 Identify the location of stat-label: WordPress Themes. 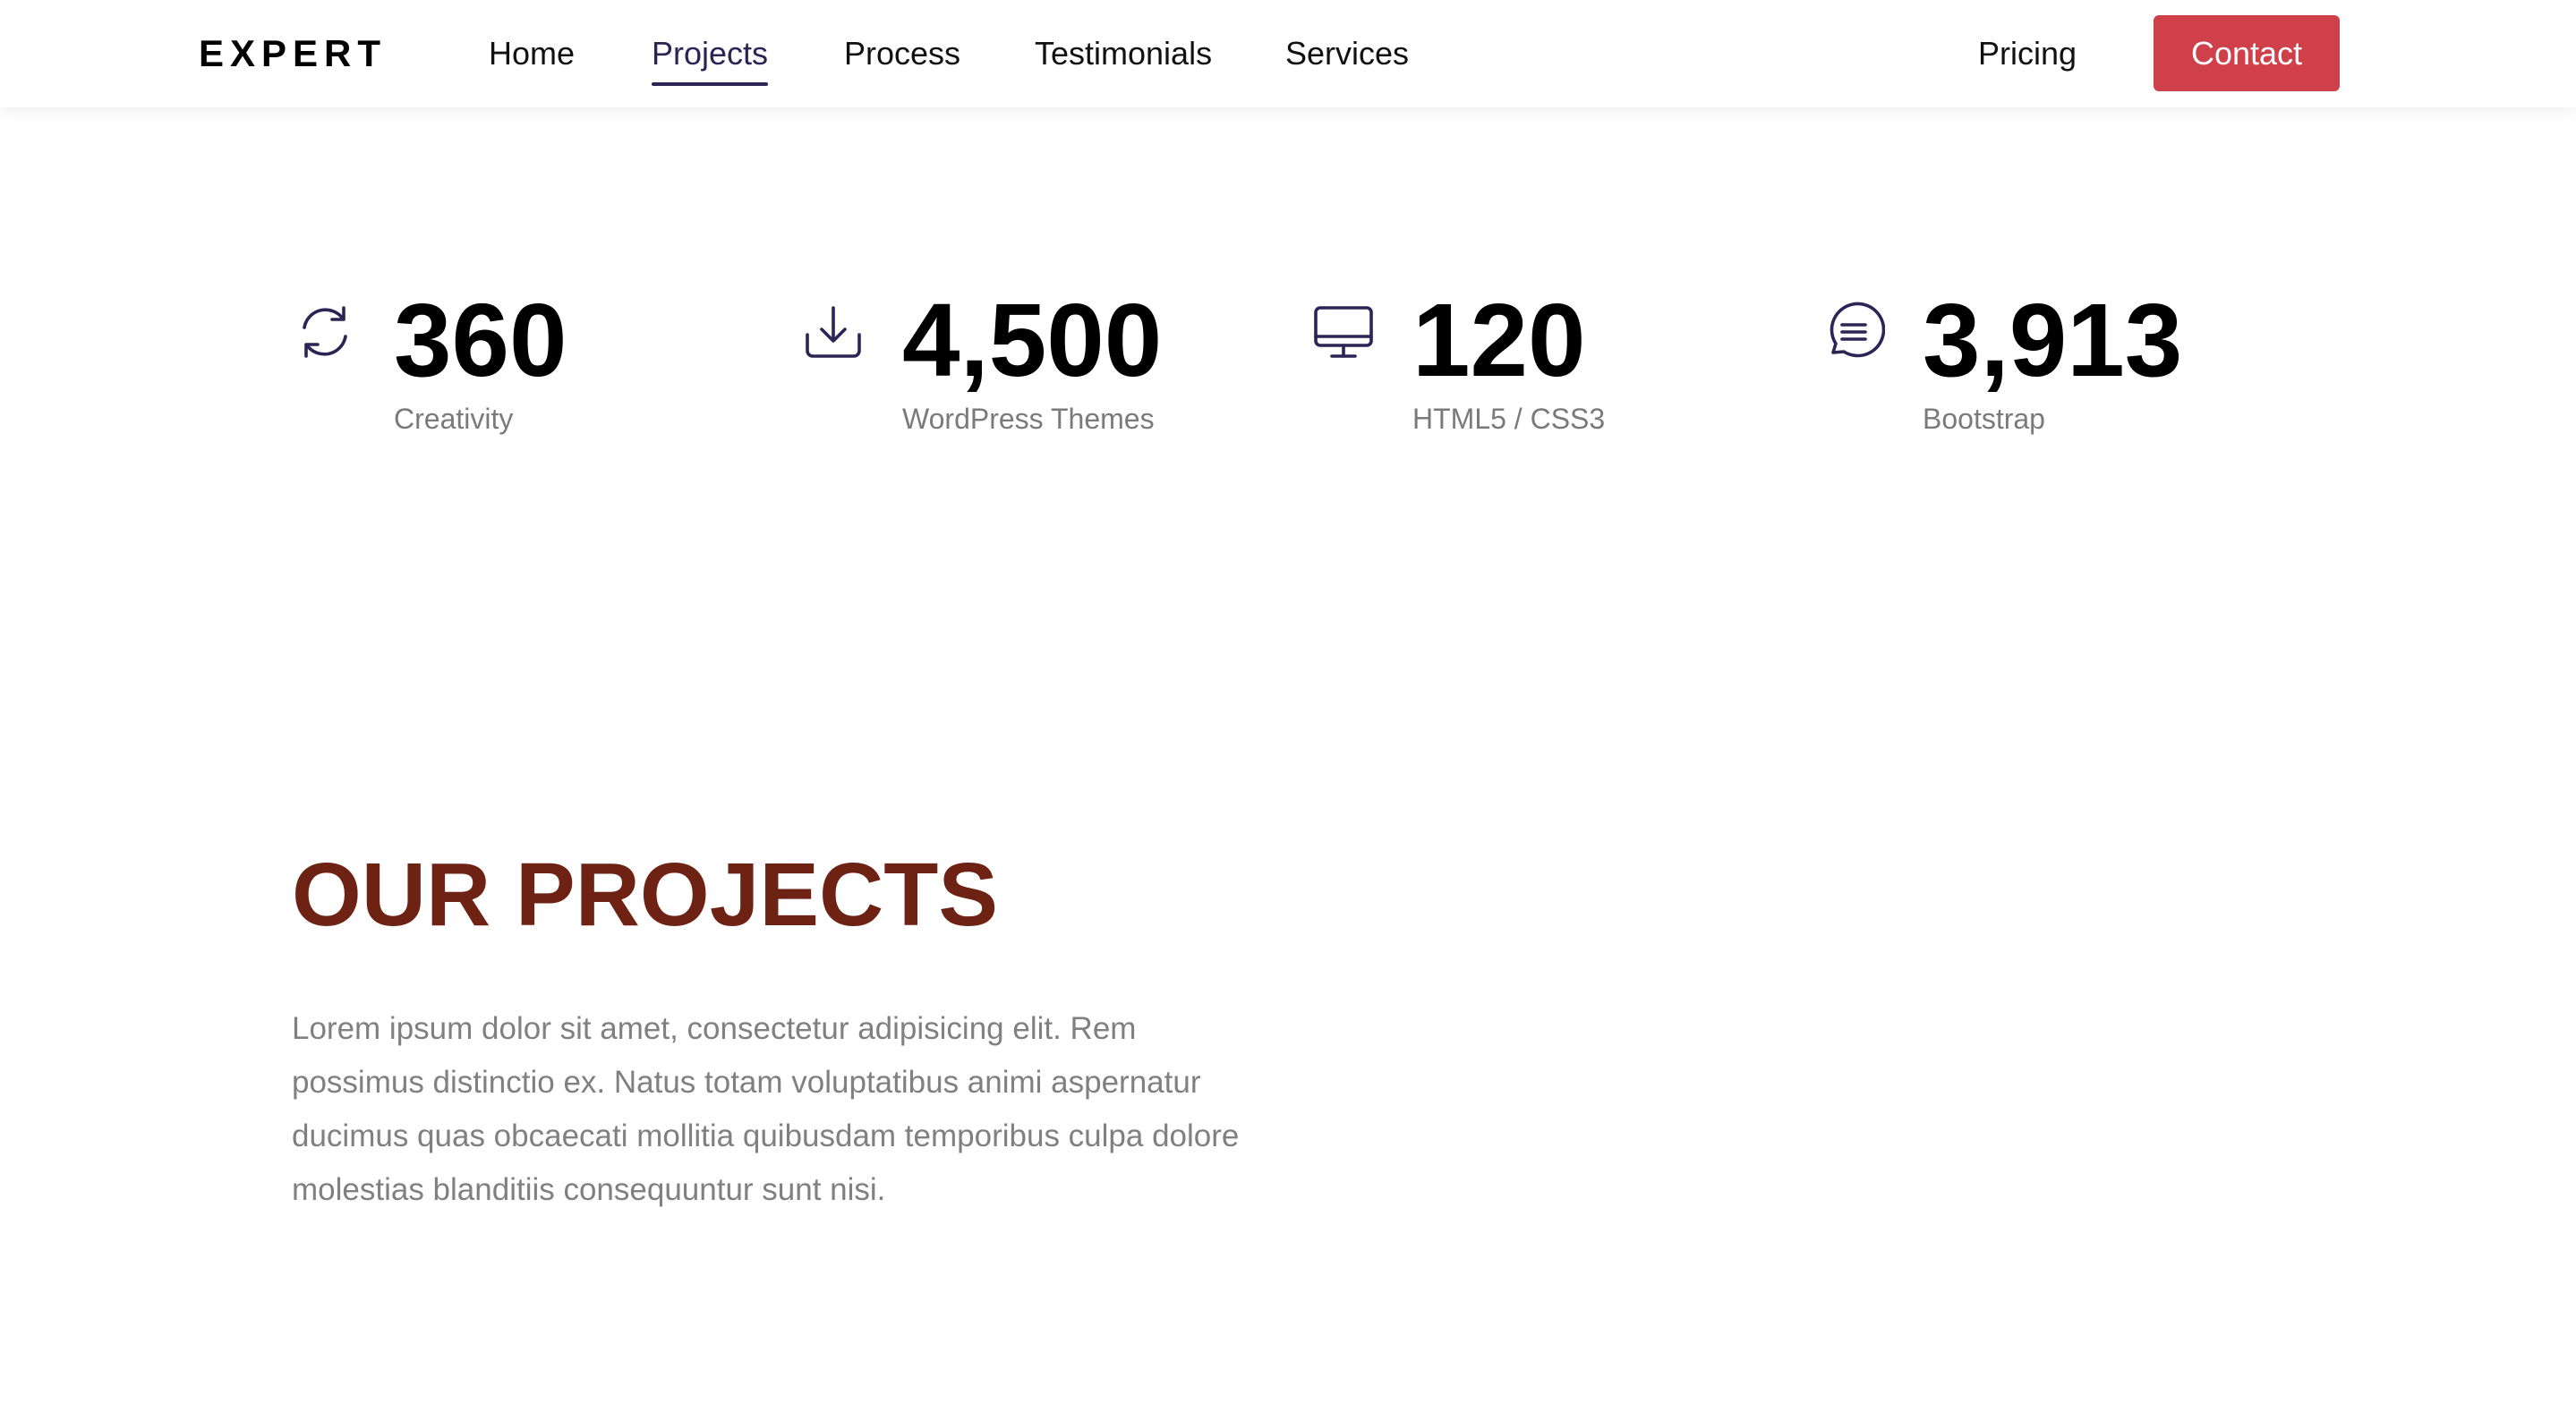
(1028, 419).